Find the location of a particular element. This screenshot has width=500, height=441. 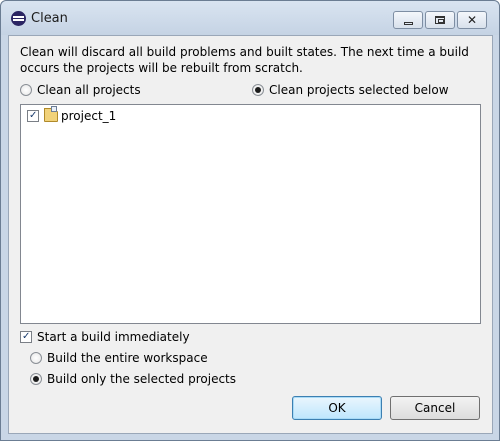

clean-all-projects-radio: Clean all projects is located at coordinates (80, 90).